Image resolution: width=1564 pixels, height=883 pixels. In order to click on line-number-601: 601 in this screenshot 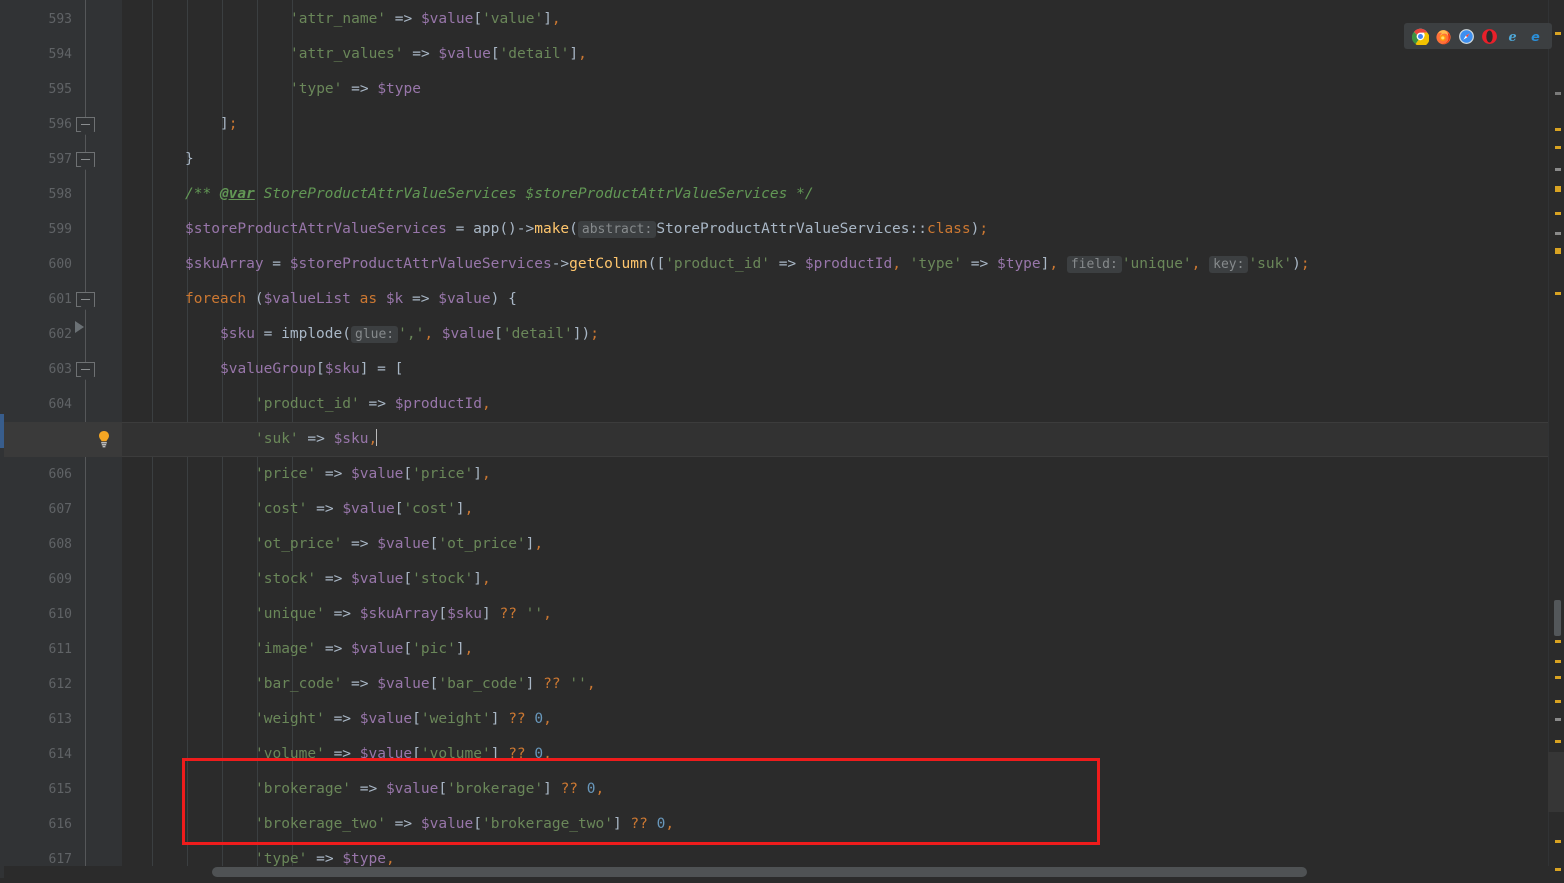, I will do `click(42, 299)`.